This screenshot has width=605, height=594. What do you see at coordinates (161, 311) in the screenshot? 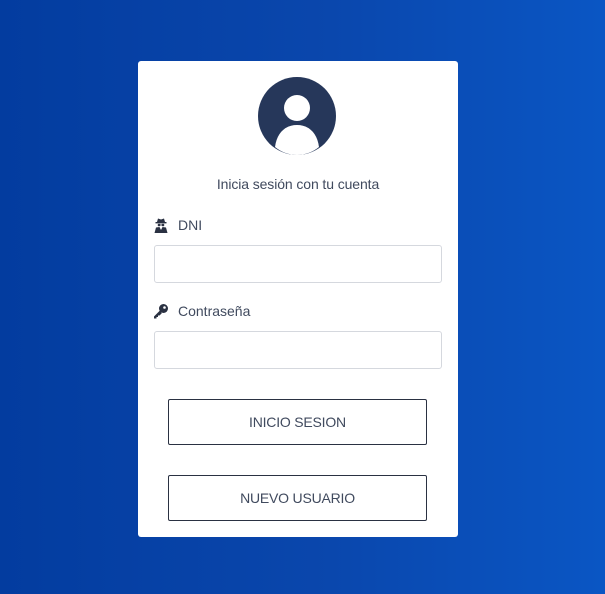
I see `key-icon` at bounding box center [161, 311].